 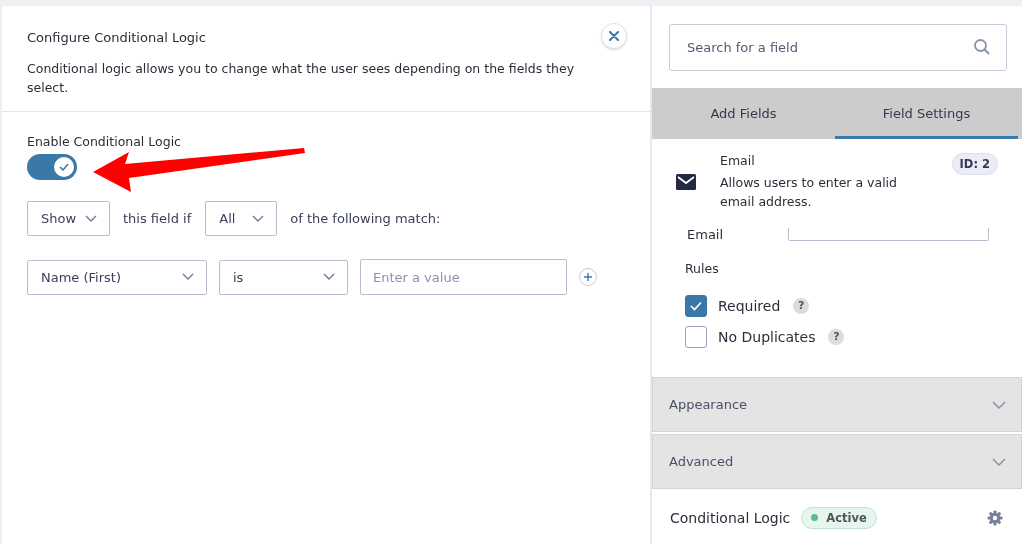 I want to click on status-badge: Active, so click(x=839, y=517).